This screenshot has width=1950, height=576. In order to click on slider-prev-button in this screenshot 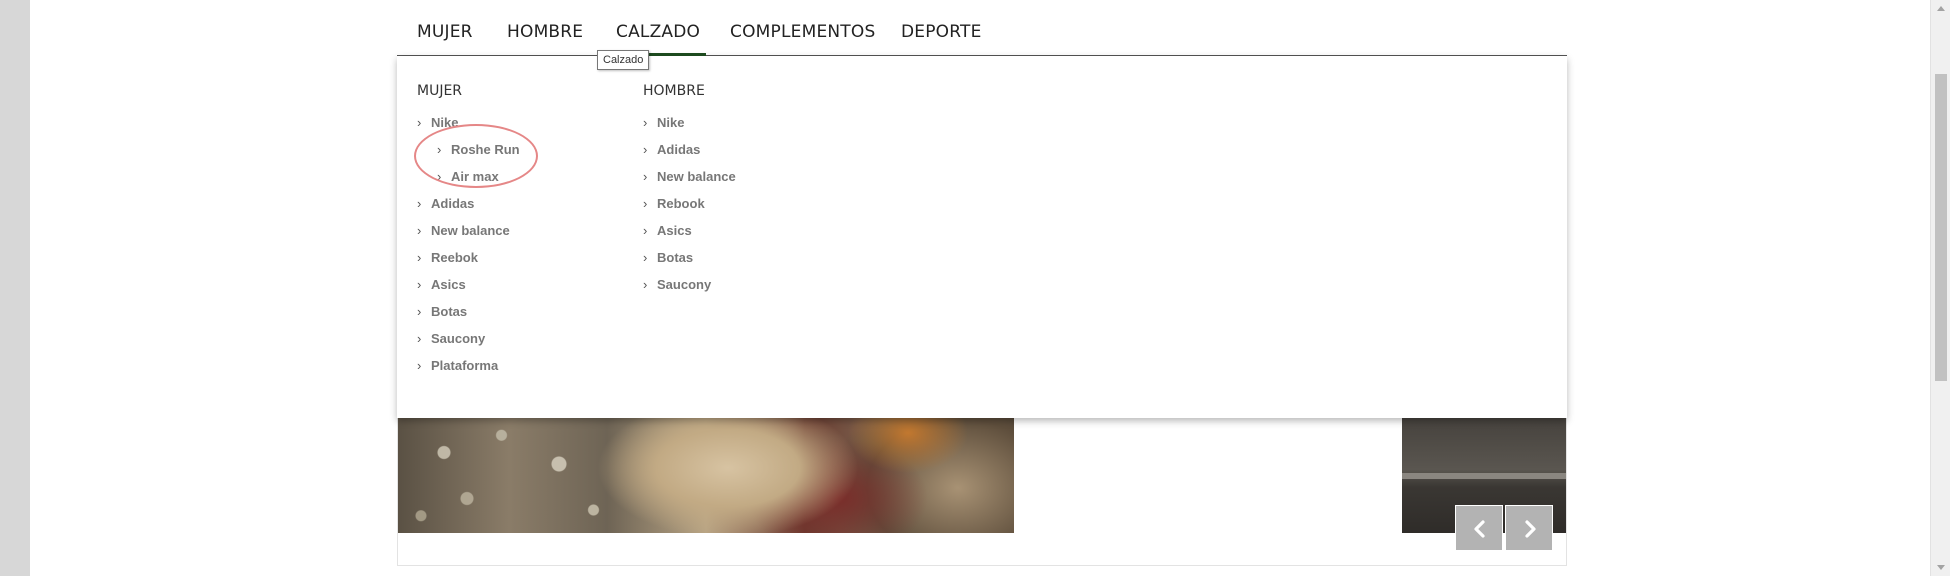, I will do `click(1479, 528)`.